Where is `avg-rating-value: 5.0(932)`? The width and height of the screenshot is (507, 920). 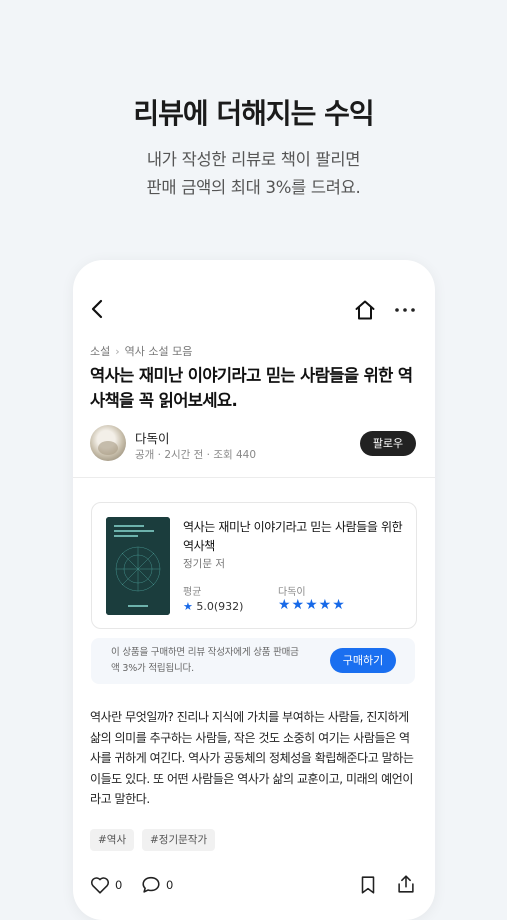 avg-rating-value: 5.0(932) is located at coordinates (219, 606).